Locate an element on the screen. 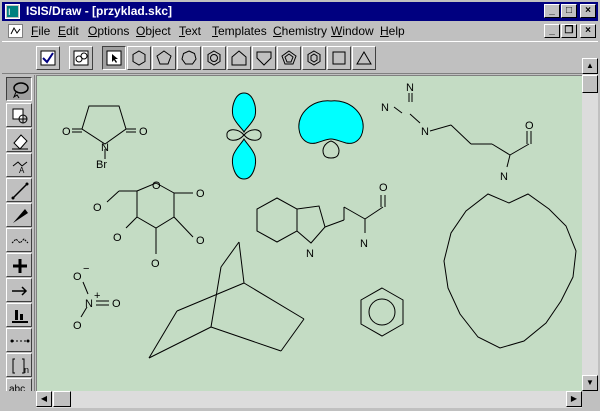 This screenshot has height=411, width=600. align-tool-button is located at coordinates (19, 315).